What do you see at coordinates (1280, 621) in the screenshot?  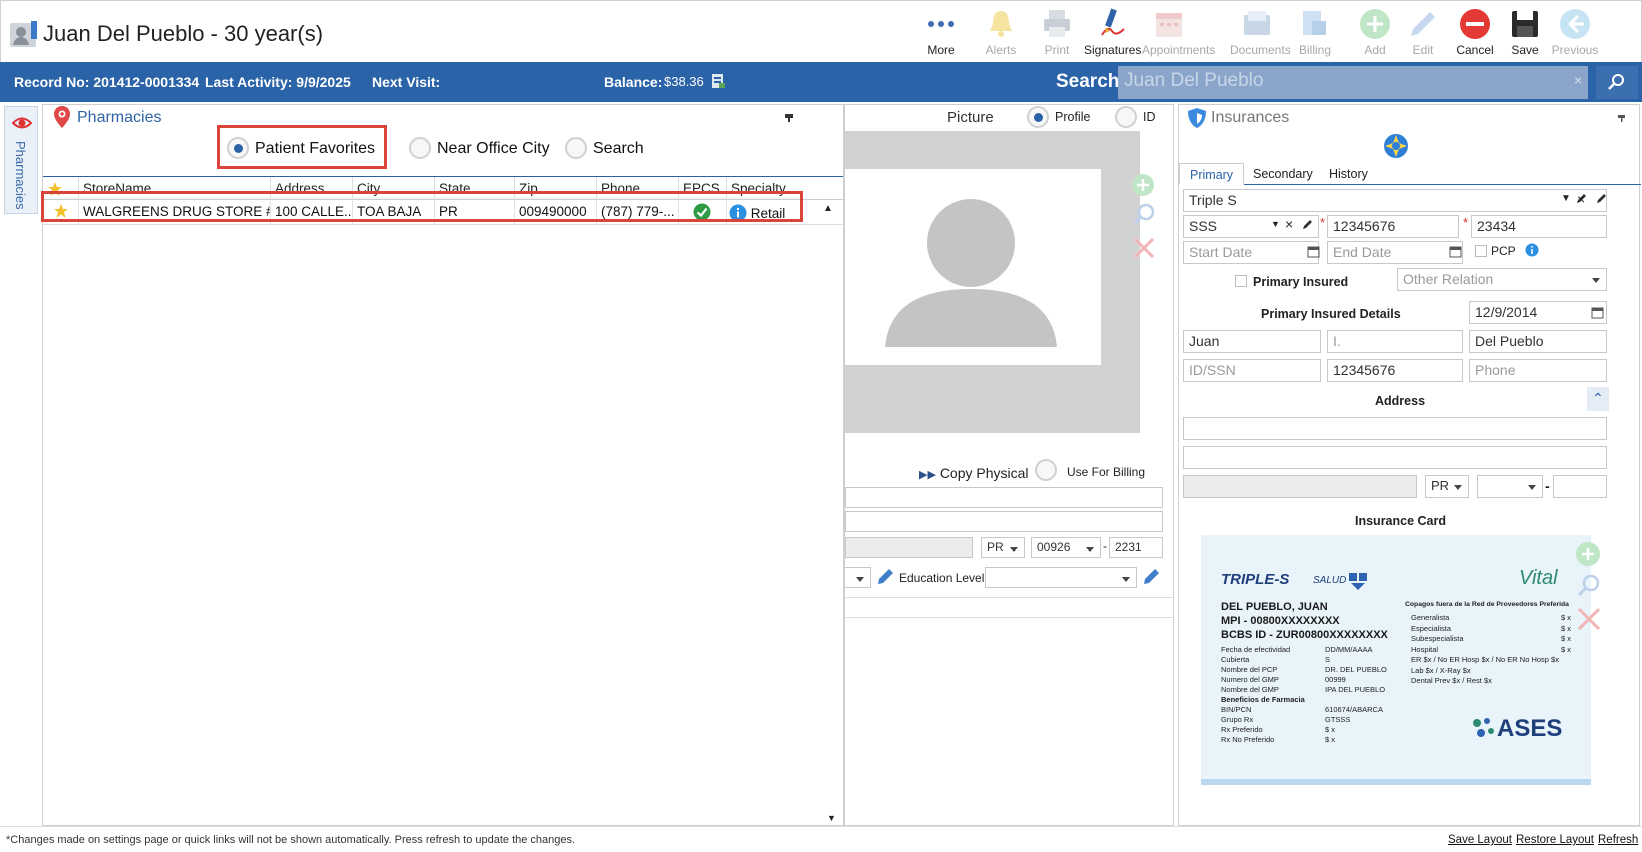 I see `card-mpi: MPI - 00800XXXXXXXX` at bounding box center [1280, 621].